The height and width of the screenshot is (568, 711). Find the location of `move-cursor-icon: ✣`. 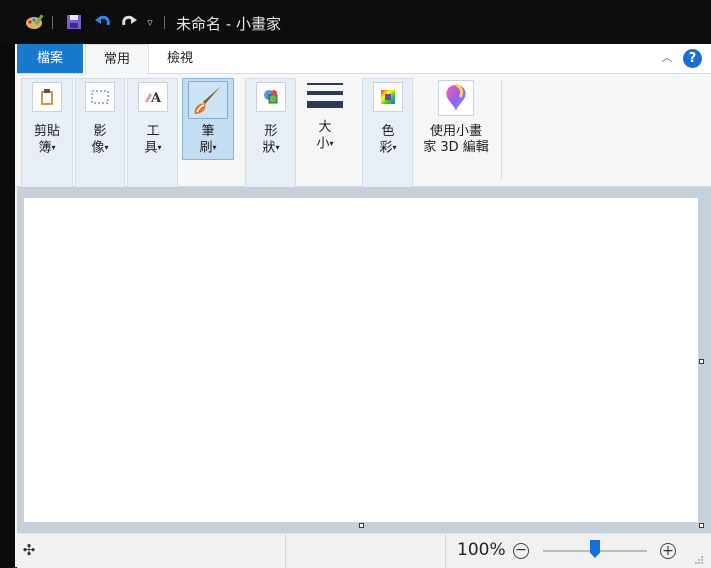

move-cursor-icon: ✣ is located at coordinates (29, 550).